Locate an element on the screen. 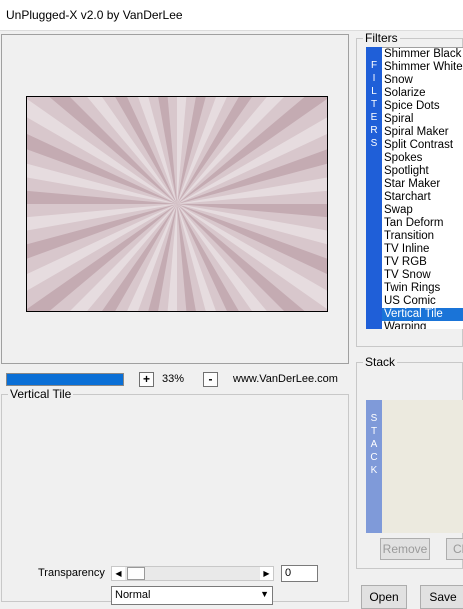 Image resolution: width=463 pixels, height=609 pixels. filter-item: Transition is located at coordinates (422, 236).